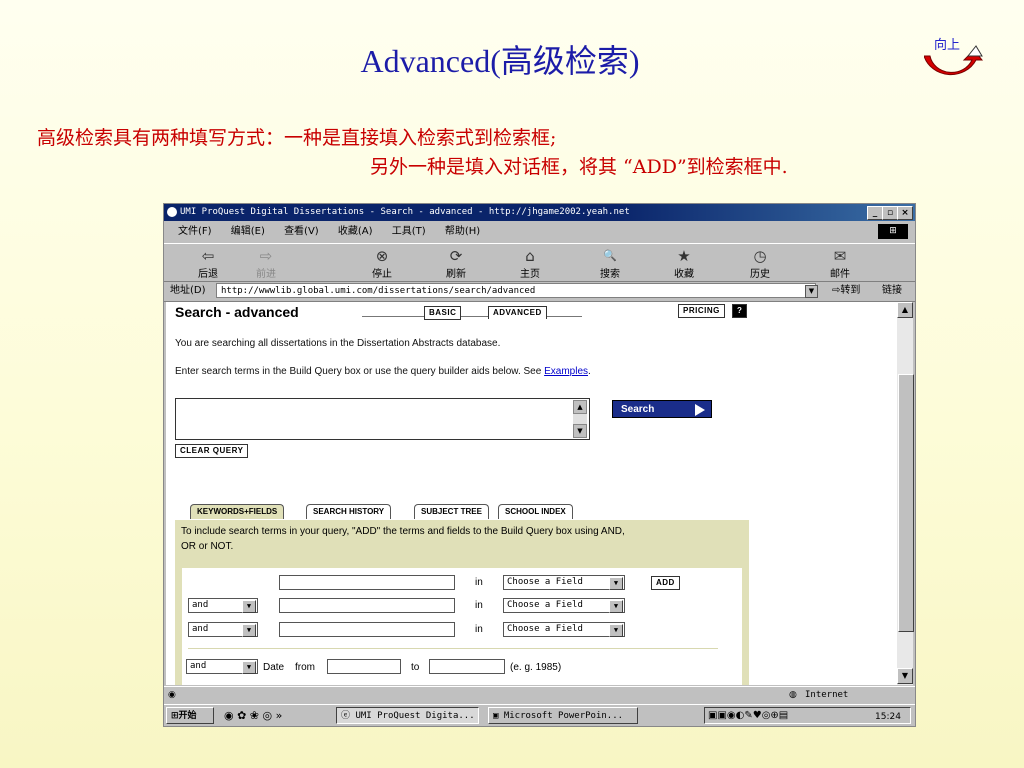 The image size is (1024, 768). What do you see at coordinates (237, 312) in the screenshot?
I see `page-heading: Search - advanced` at bounding box center [237, 312].